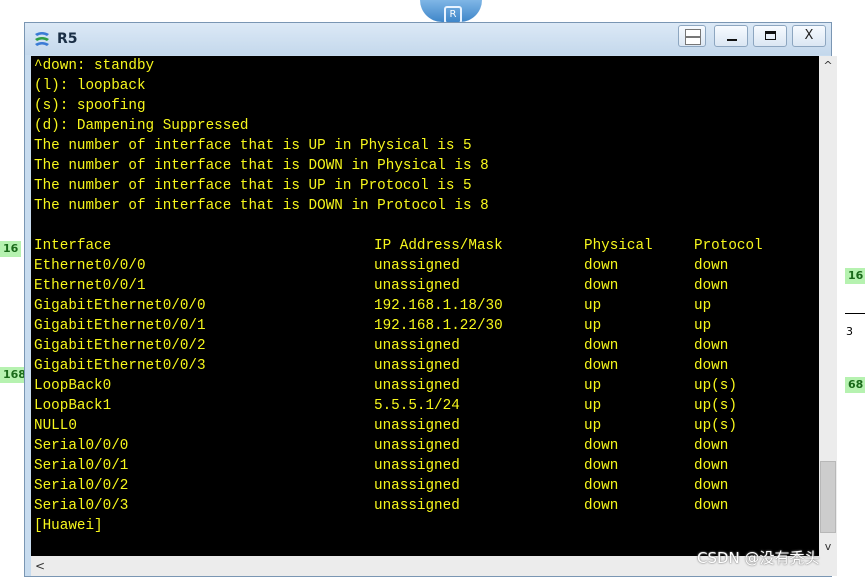 Image resolution: width=865 pixels, height=577 pixels. I want to click on router-icon: R, so click(451, 11).